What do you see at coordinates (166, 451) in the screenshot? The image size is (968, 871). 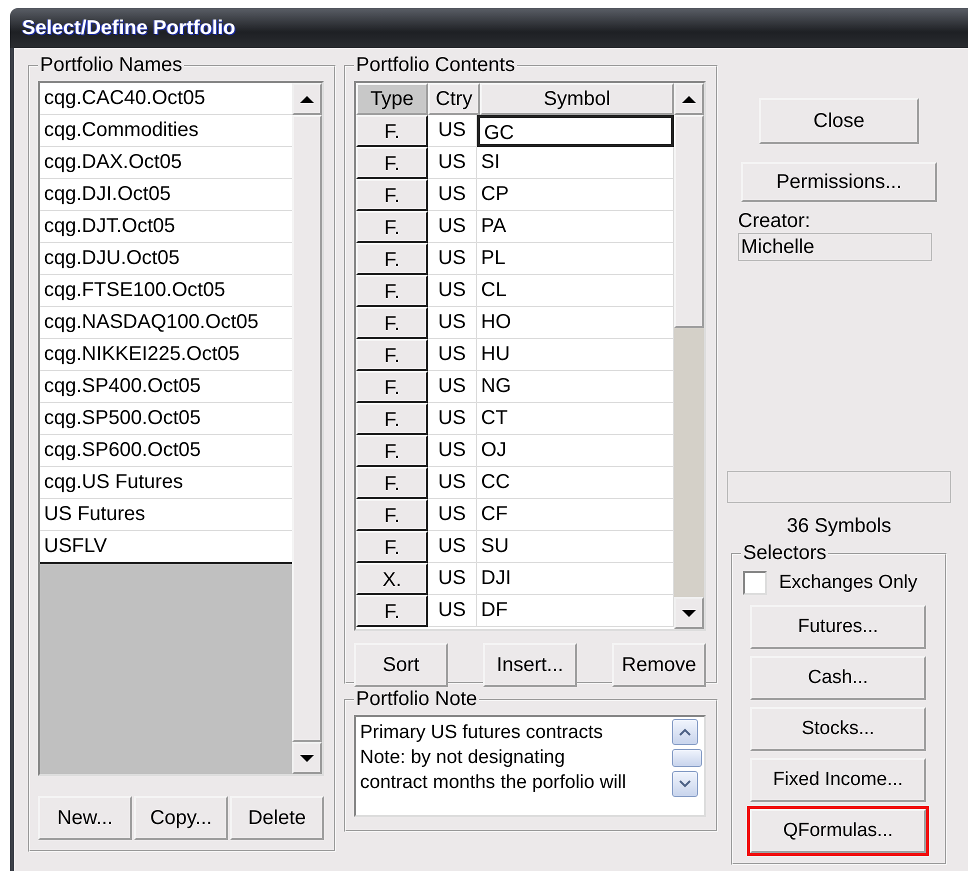 I see `list-item: cqg.SP600.Oct05` at bounding box center [166, 451].